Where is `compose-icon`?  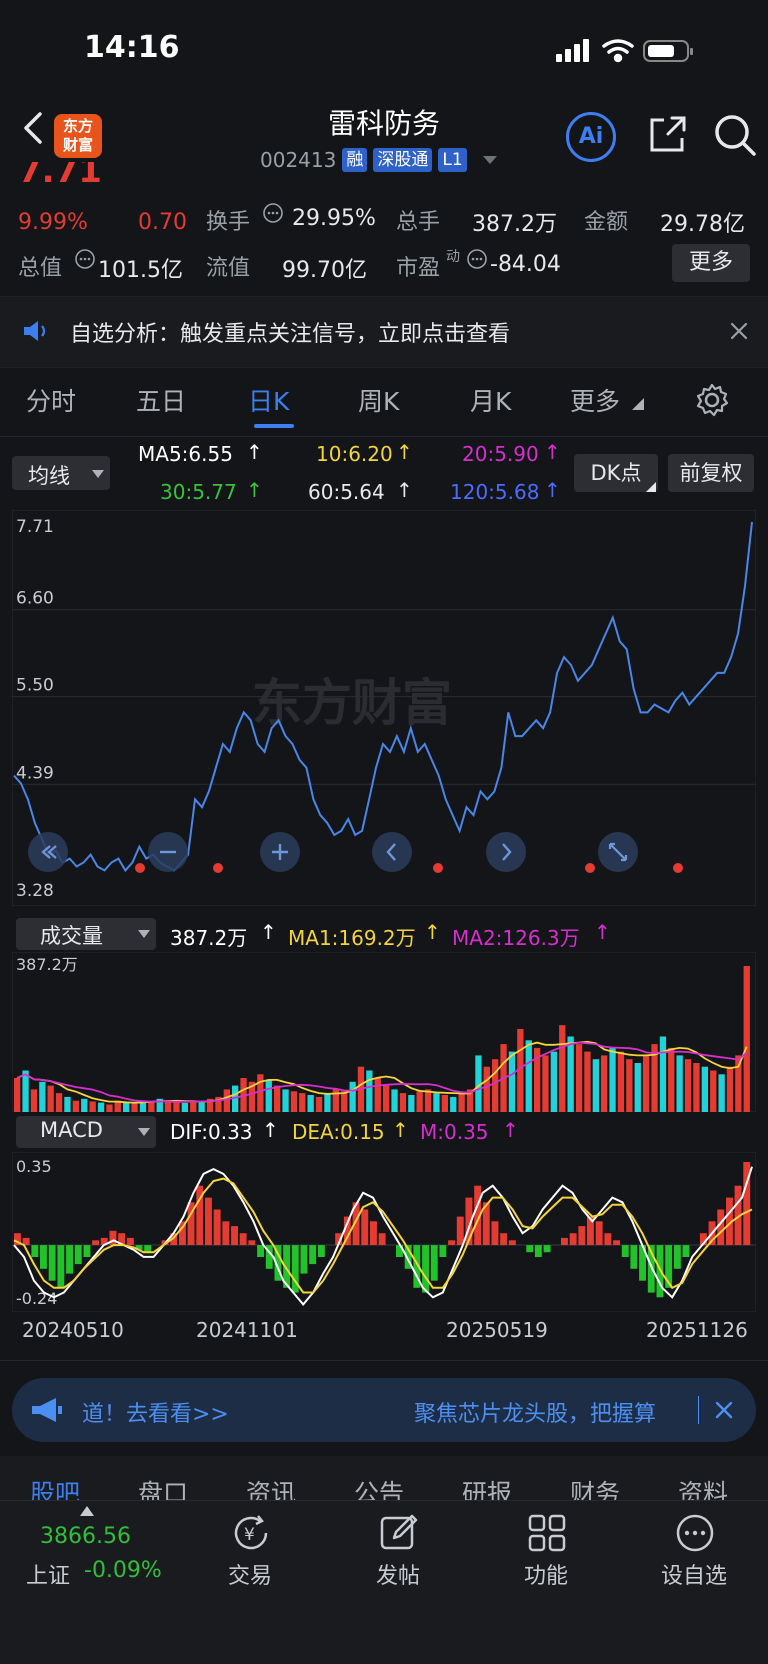
compose-icon is located at coordinates (399, 1533).